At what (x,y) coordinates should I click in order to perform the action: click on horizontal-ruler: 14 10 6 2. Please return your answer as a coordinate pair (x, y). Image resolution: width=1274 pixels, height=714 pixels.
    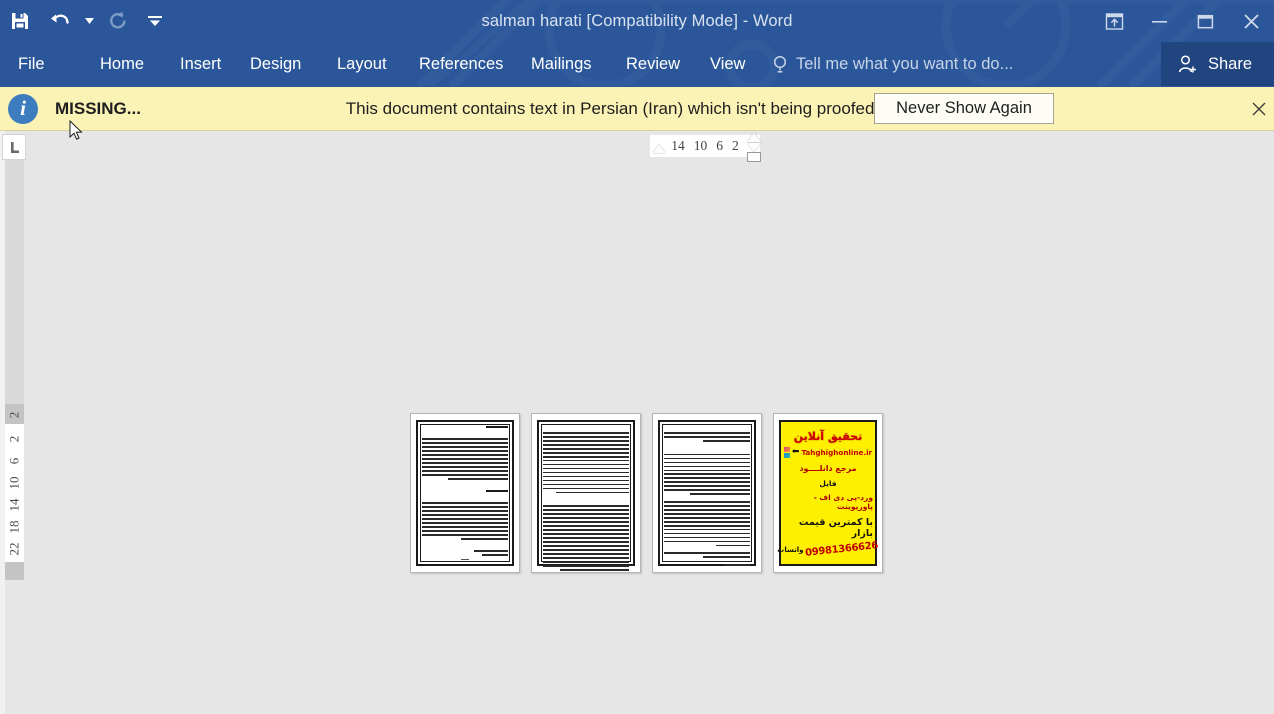
    Looking at the image, I should click on (705, 146).